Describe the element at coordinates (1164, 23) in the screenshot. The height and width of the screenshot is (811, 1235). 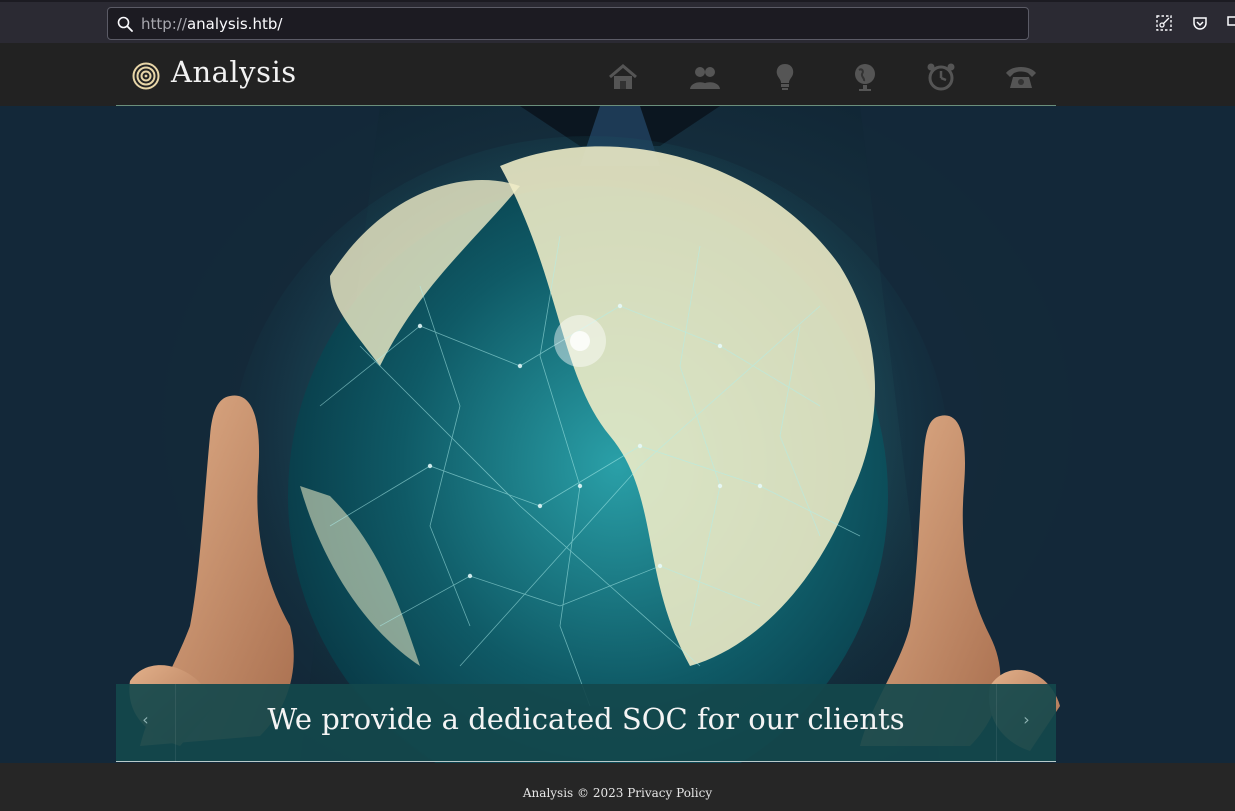
I see `screenshot-icon` at that location.